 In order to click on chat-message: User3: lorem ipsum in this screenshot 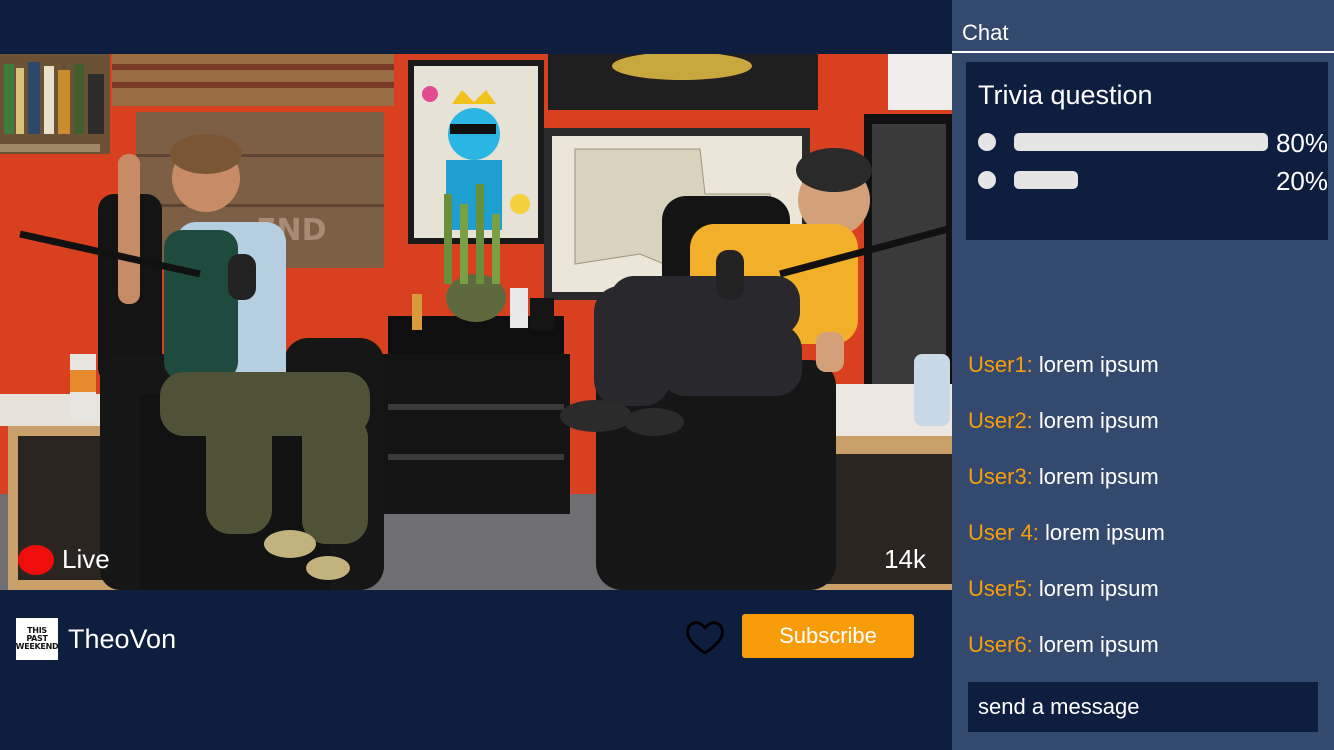, I will do `click(1066, 492)`.